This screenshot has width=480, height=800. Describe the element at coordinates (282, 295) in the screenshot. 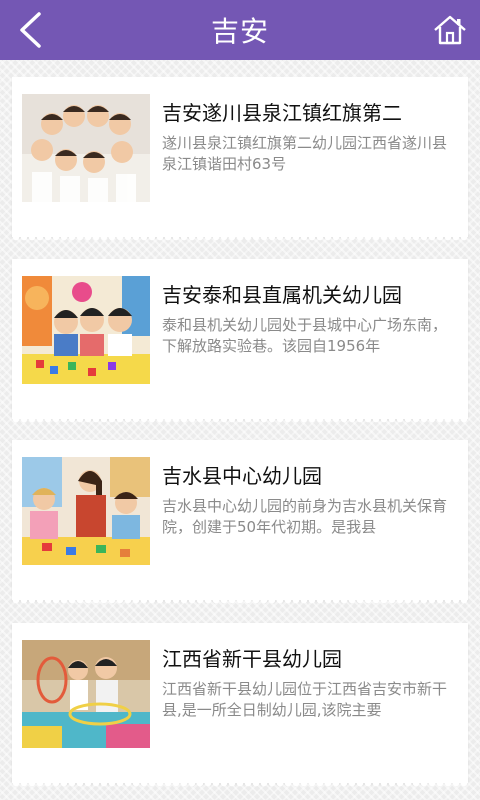

I see `item-title: 吉安泰和县直属机关幼儿园` at that location.